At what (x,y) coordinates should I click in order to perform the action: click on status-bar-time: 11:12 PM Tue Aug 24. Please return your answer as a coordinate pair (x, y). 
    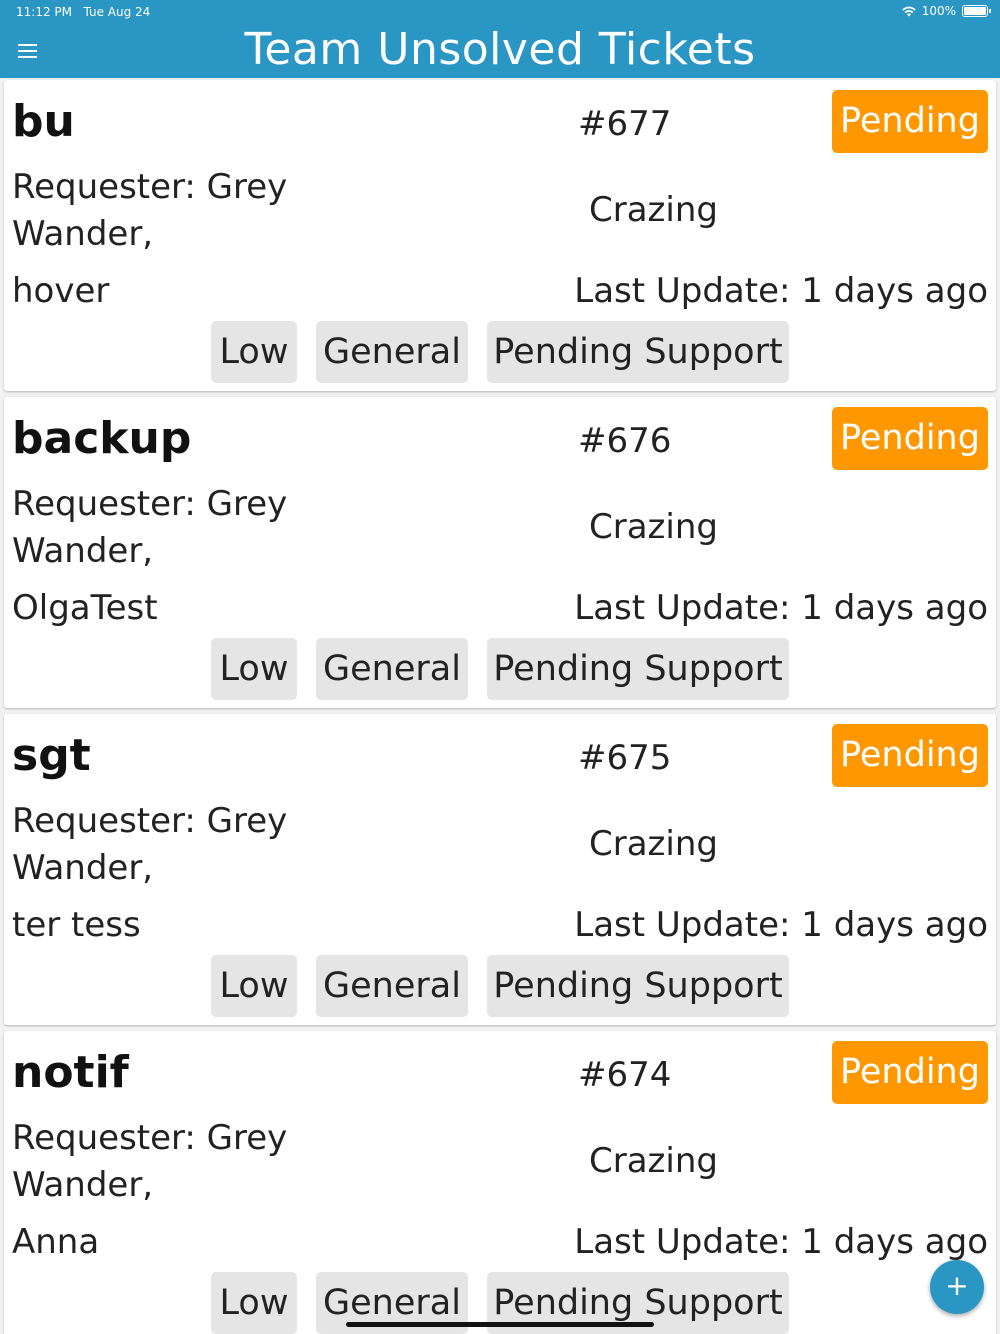
    Looking at the image, I should click on (83, 12).